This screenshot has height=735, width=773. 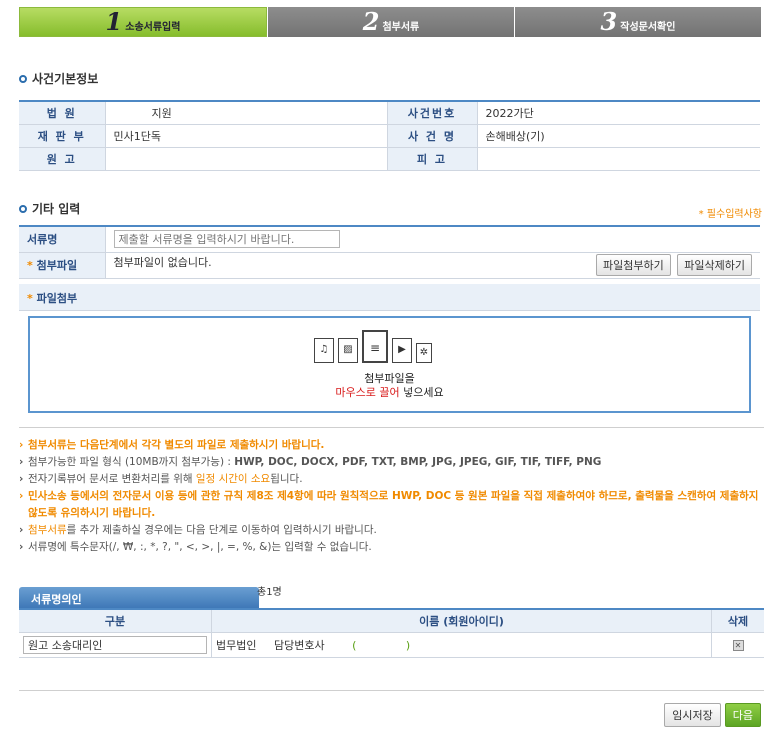 What do you see at coordinates (738, 645) in the screenshot?
I see `delete-row-icon: ✕` at bounding box center [738, 645].